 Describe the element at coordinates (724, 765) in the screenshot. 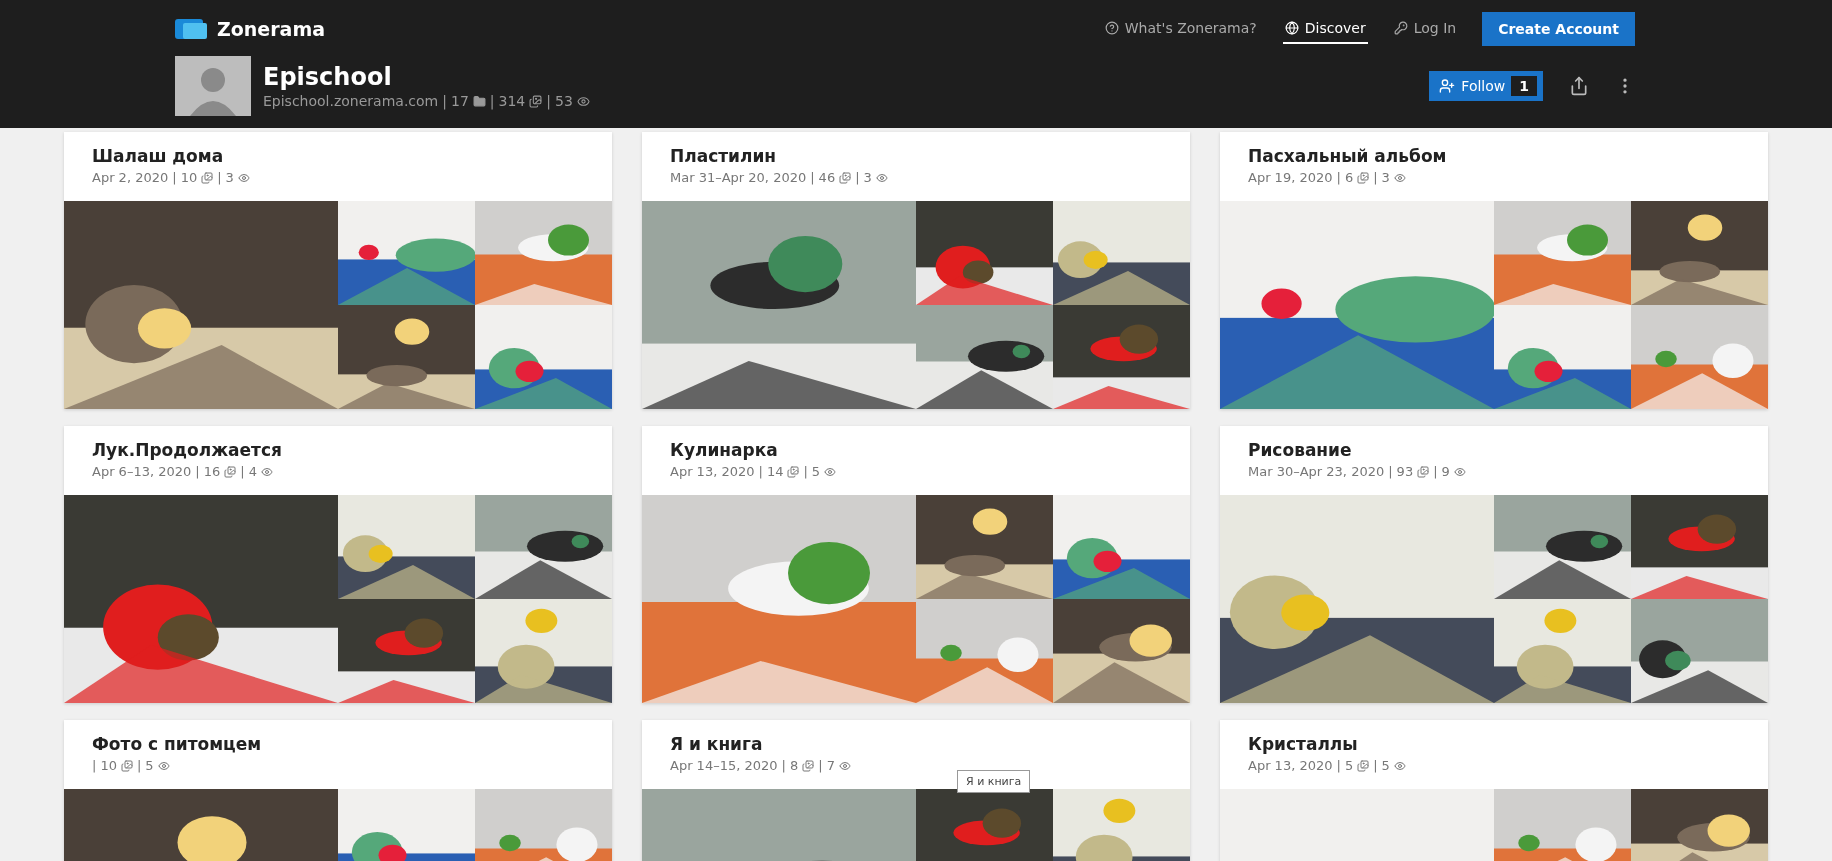

I see `album-date: Apr 14–15, 2020` at that location.